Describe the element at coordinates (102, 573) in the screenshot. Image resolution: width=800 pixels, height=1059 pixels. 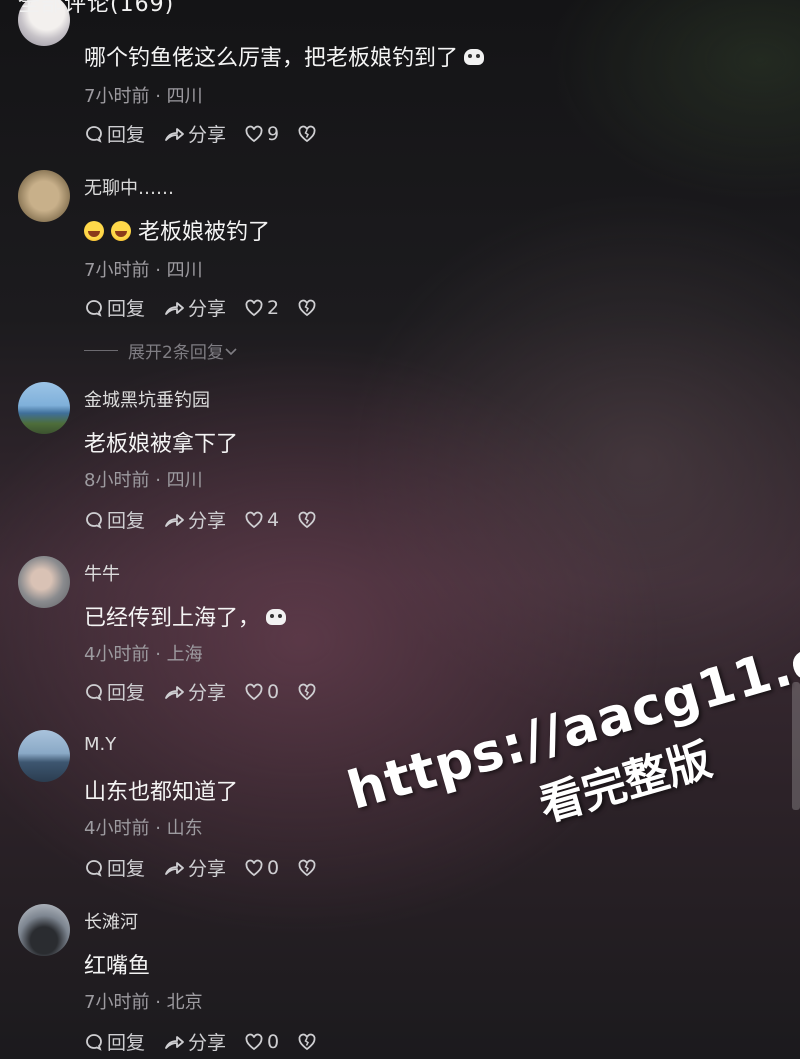
I see `username: 牛牛` at that location.